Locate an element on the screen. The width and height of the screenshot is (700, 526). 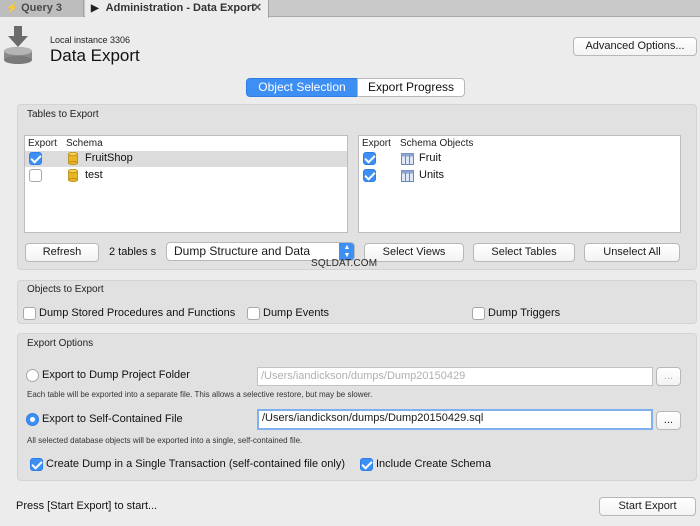
objects-panel-label: Objects to Export is located at coordinates (65, 289).